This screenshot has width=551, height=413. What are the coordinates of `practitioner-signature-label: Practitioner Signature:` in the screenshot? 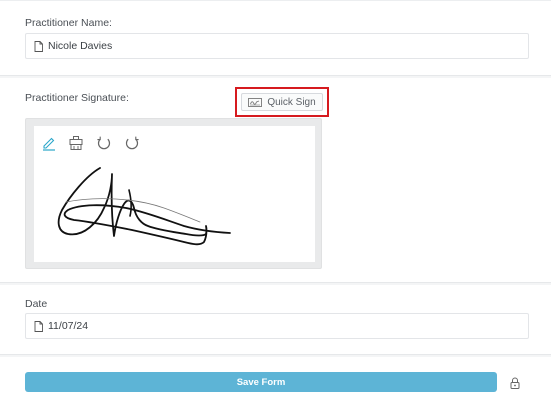 It's located at (77, 98).